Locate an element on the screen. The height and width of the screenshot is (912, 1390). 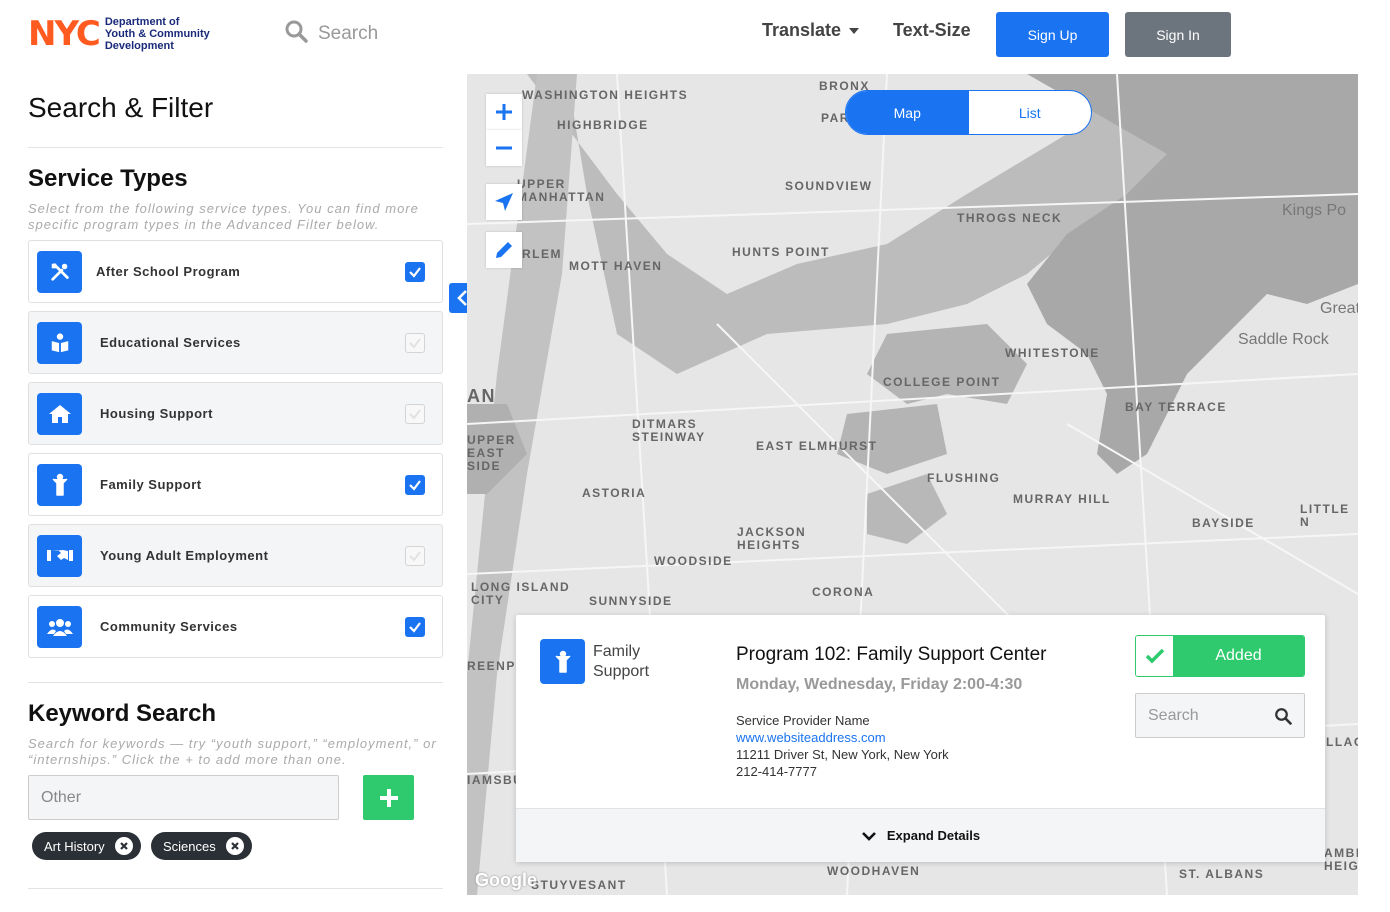
translate-dropdown: Translate is located at coordinates (811, 30).